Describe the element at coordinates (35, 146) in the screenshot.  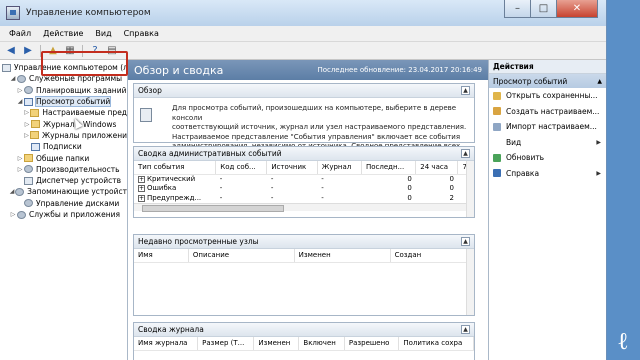
I see `log-icon` at that location.